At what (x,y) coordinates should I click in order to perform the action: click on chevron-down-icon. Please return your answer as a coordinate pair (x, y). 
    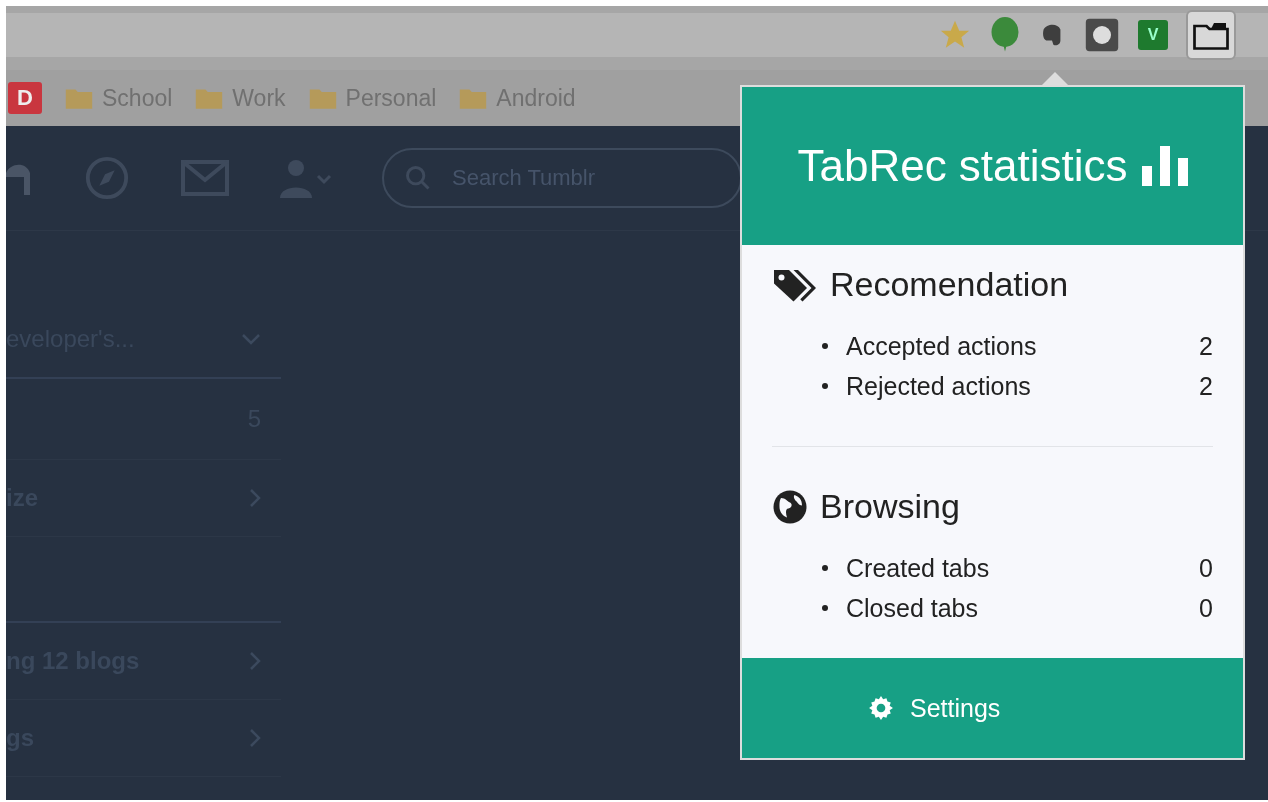
    Looking at the image, I should click on (251, 339).